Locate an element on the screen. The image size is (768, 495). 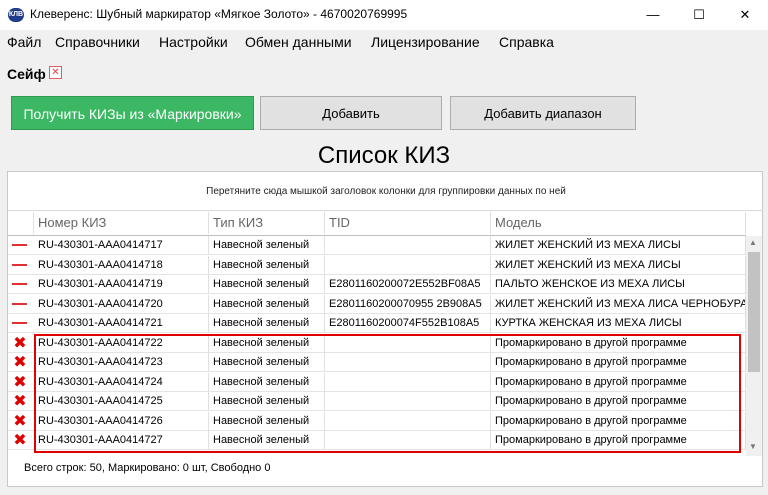
cell-kiz-number: RU-430301-AAA0414721 is located at coordinates (121, 323).